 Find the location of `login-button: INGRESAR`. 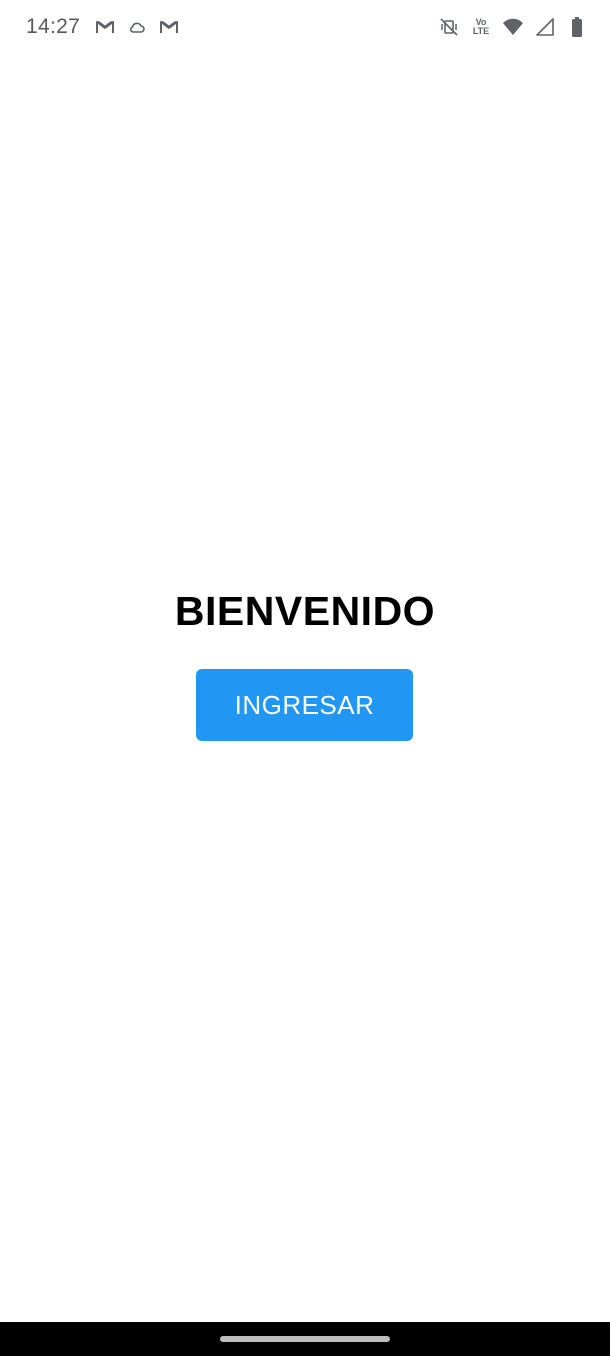

login-button: INGRESAR is located at coordinates (304, 705).